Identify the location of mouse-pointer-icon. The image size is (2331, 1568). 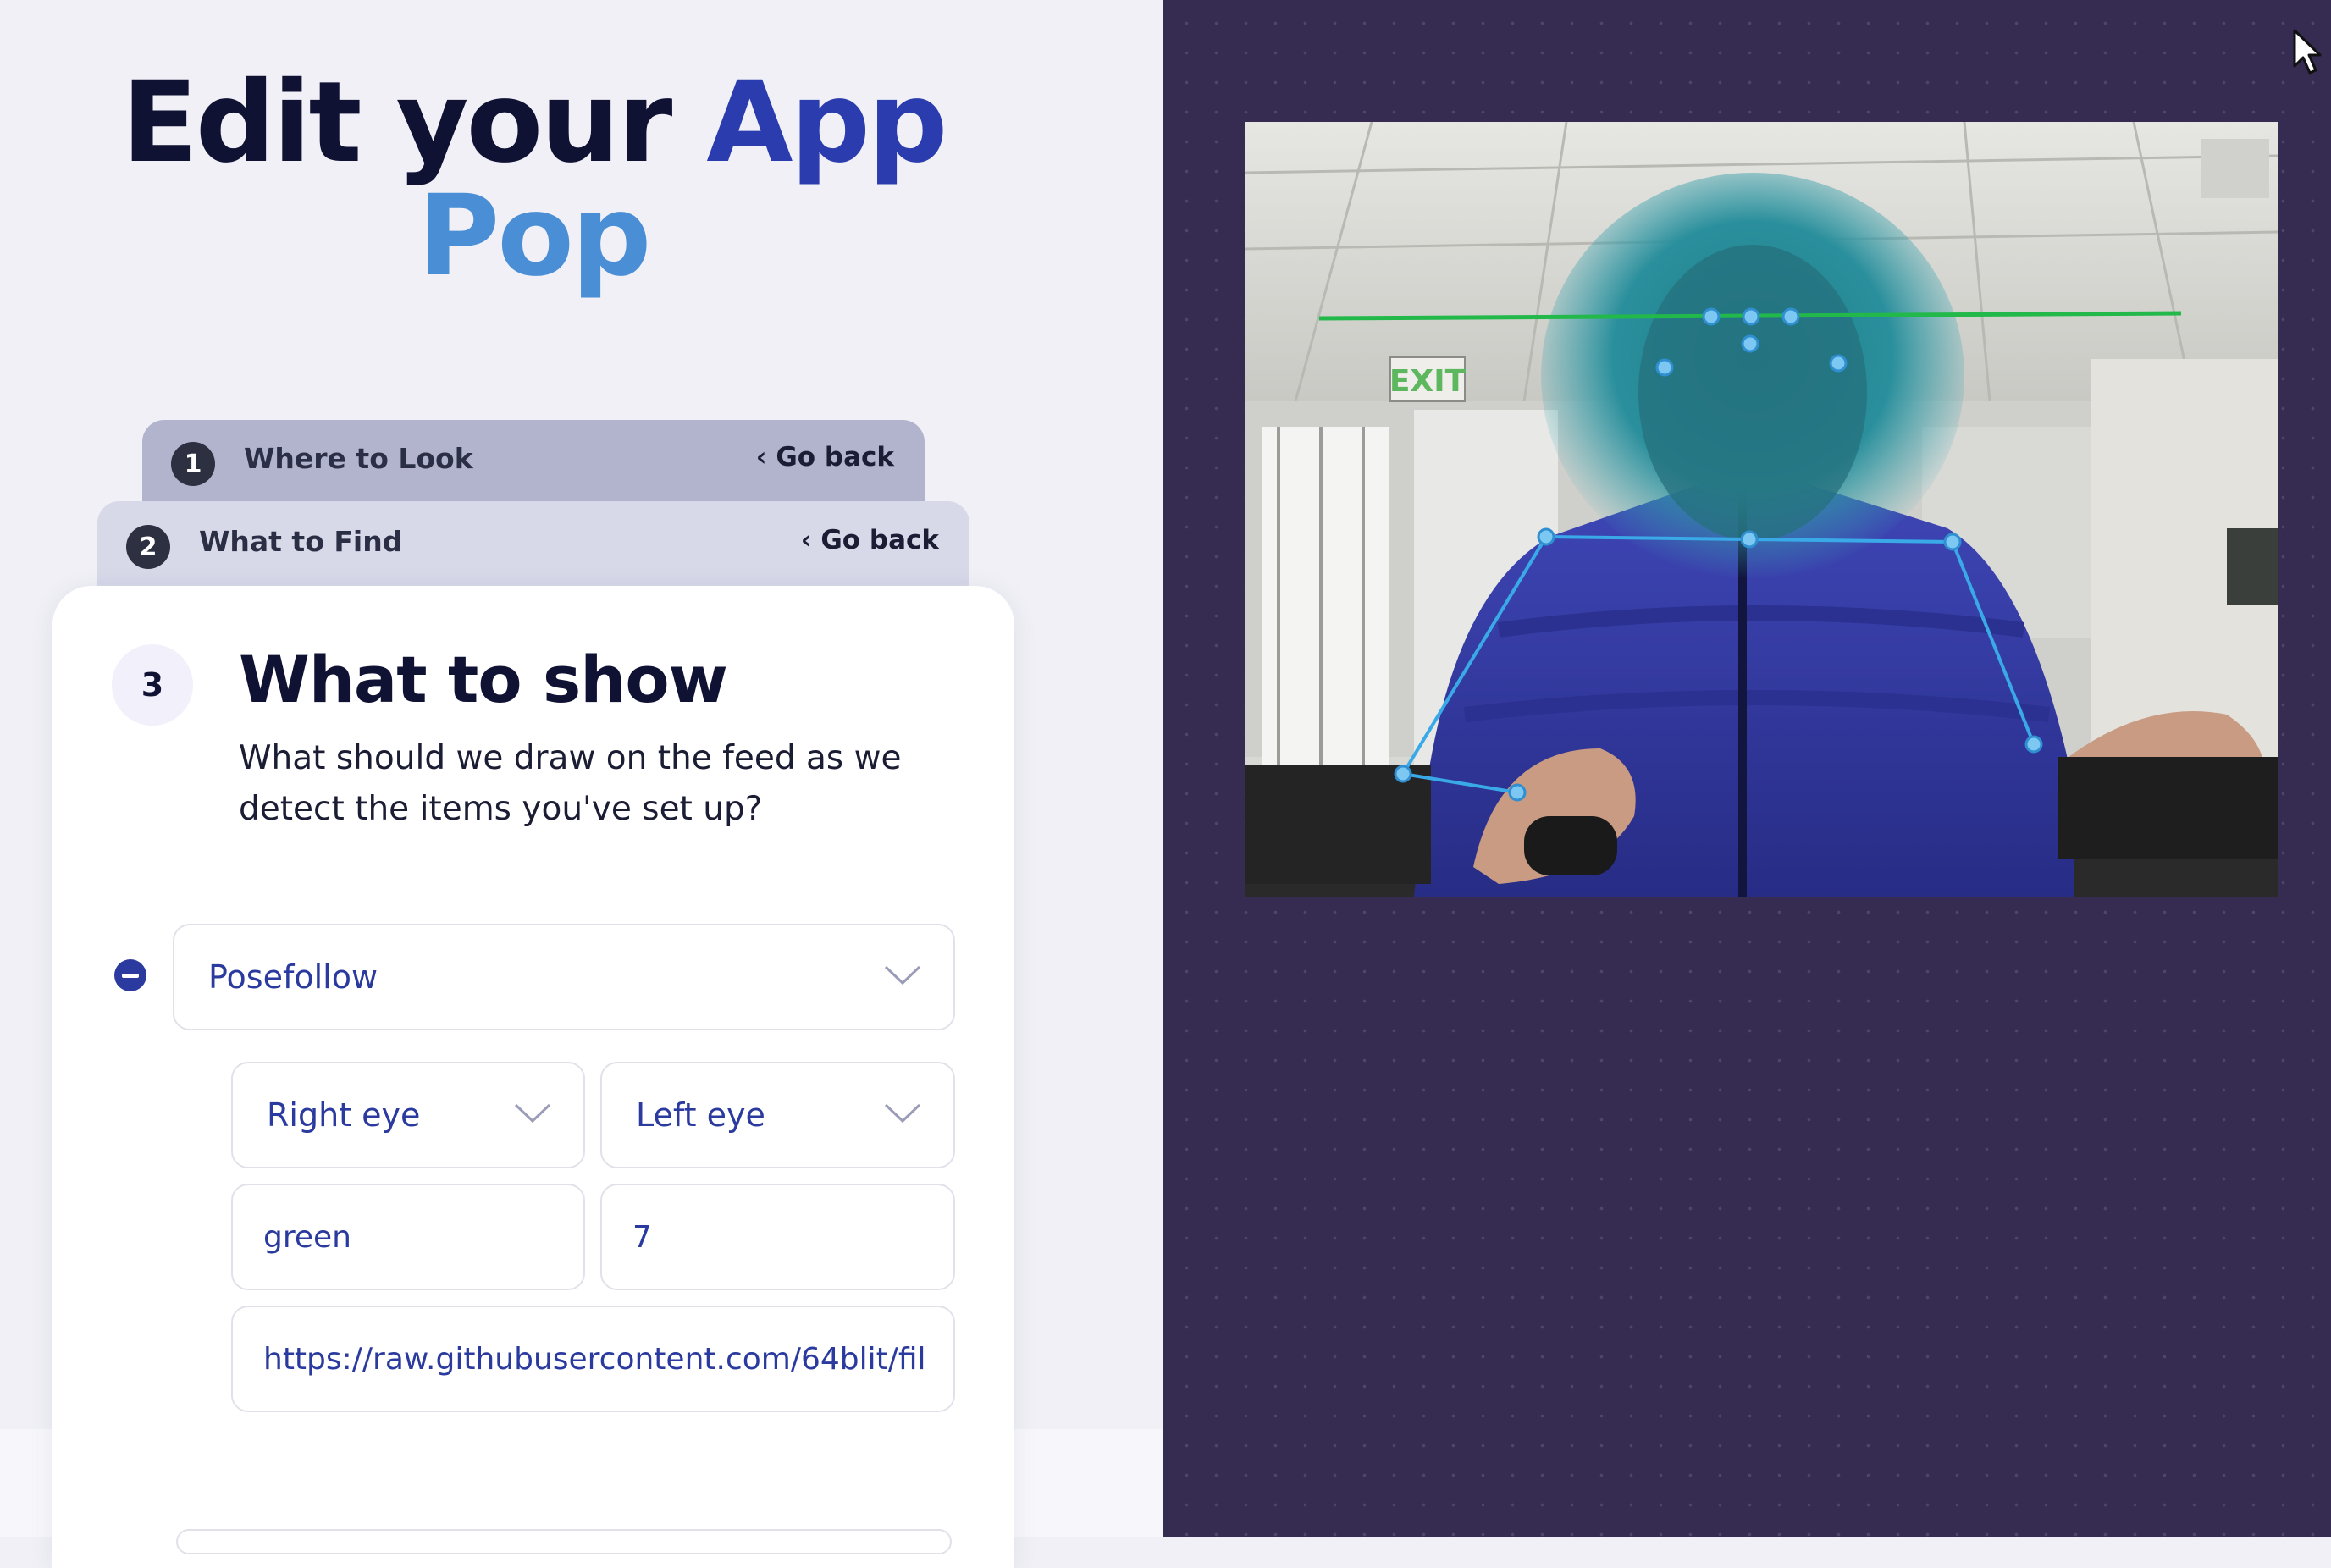
(2307, 52).